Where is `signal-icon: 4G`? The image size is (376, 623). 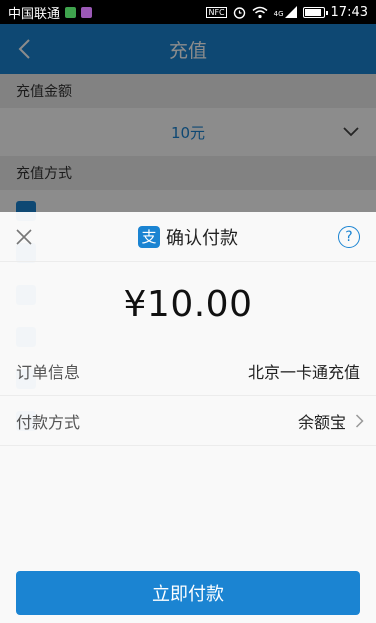 signal-icon: 4G is located at coordinates (285, 12).